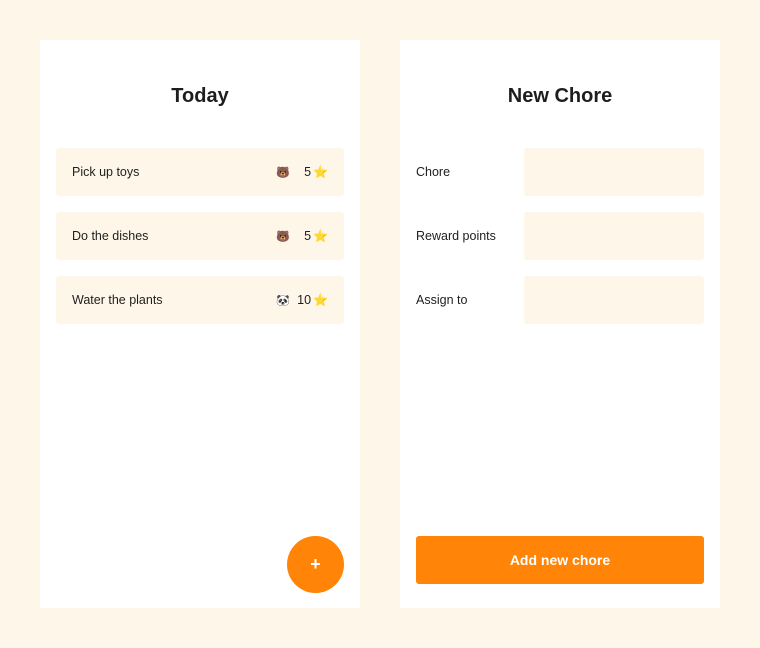  What do you see at coordinates (456, 236) in the screenshot?
I see `reward-points-field-label: Reward points` at bounding box center [456, 236].